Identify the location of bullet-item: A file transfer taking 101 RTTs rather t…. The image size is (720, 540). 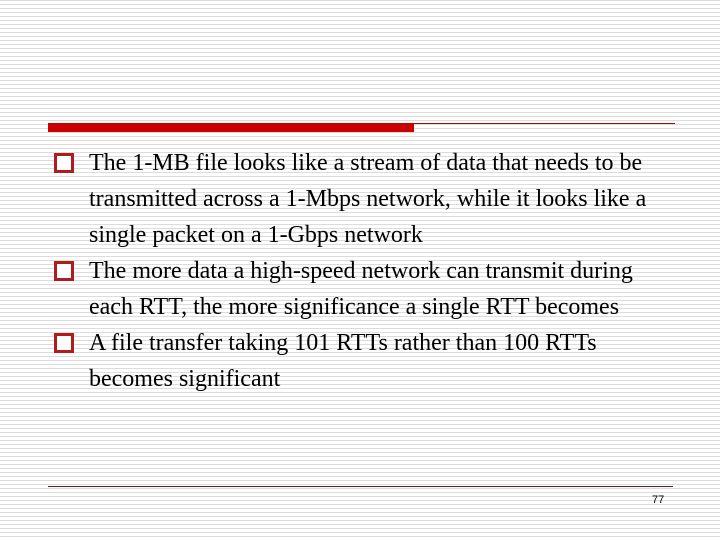
(364, 361).